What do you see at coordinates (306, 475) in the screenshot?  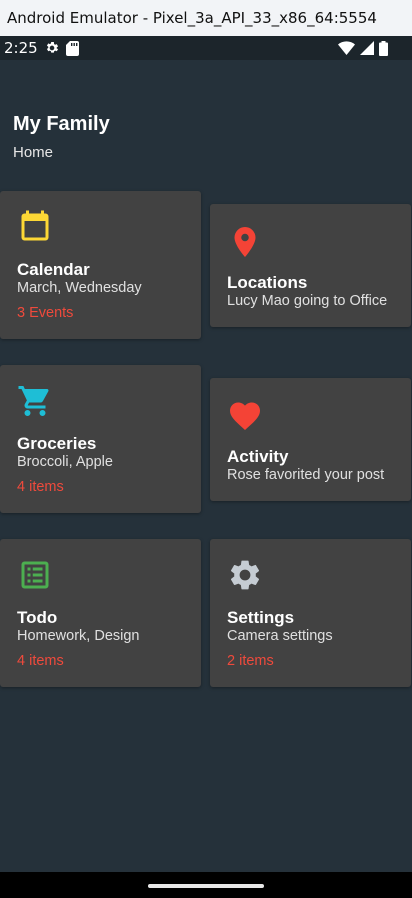 I see `activity-subtitle: Rose favorited your post` at bounding box center [306, 475].